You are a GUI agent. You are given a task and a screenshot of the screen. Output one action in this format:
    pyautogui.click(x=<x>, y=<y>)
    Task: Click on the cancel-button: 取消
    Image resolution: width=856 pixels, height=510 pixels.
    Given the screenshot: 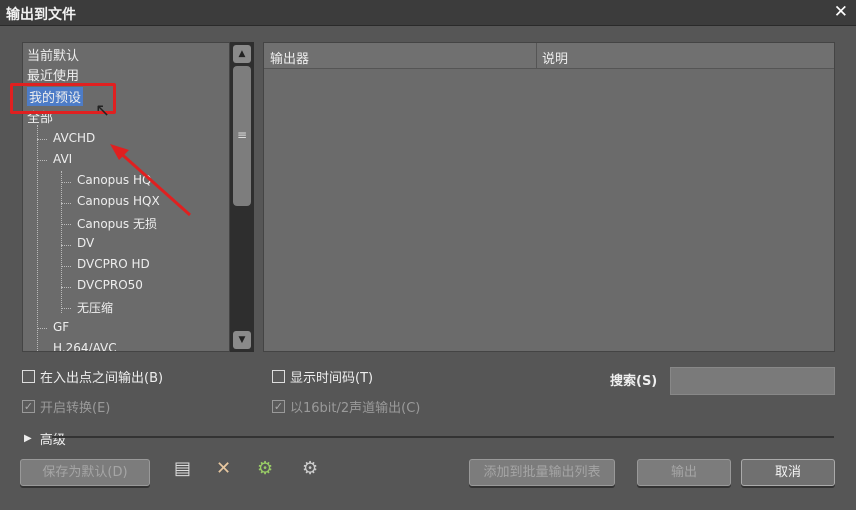 What is the action you would take?
    pyautogui.click(x=788, y=472)
    